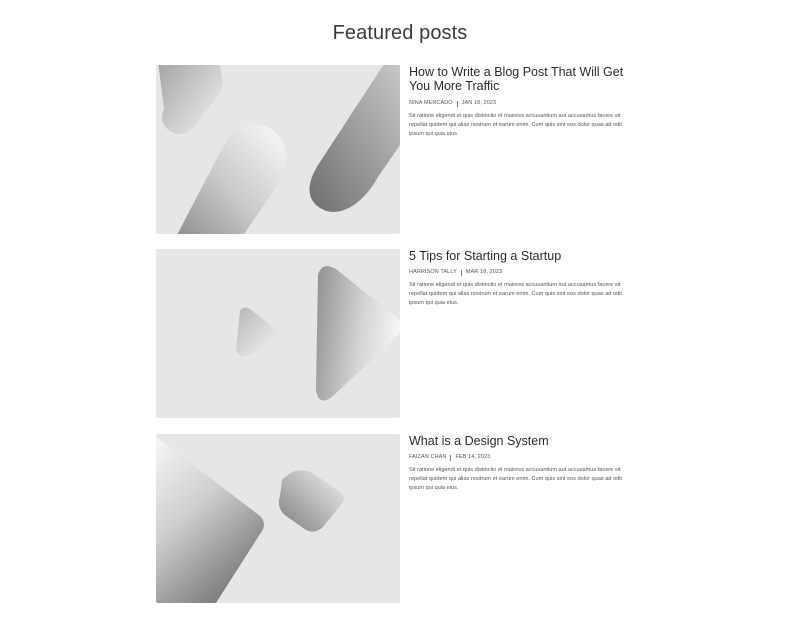 Image resolution: width=800 pixels, height=628 pixels. What do you see at coordinates (400, 33) in the screenshot?
I see `section-title: Featured posts` at bounding box center [400, 33].